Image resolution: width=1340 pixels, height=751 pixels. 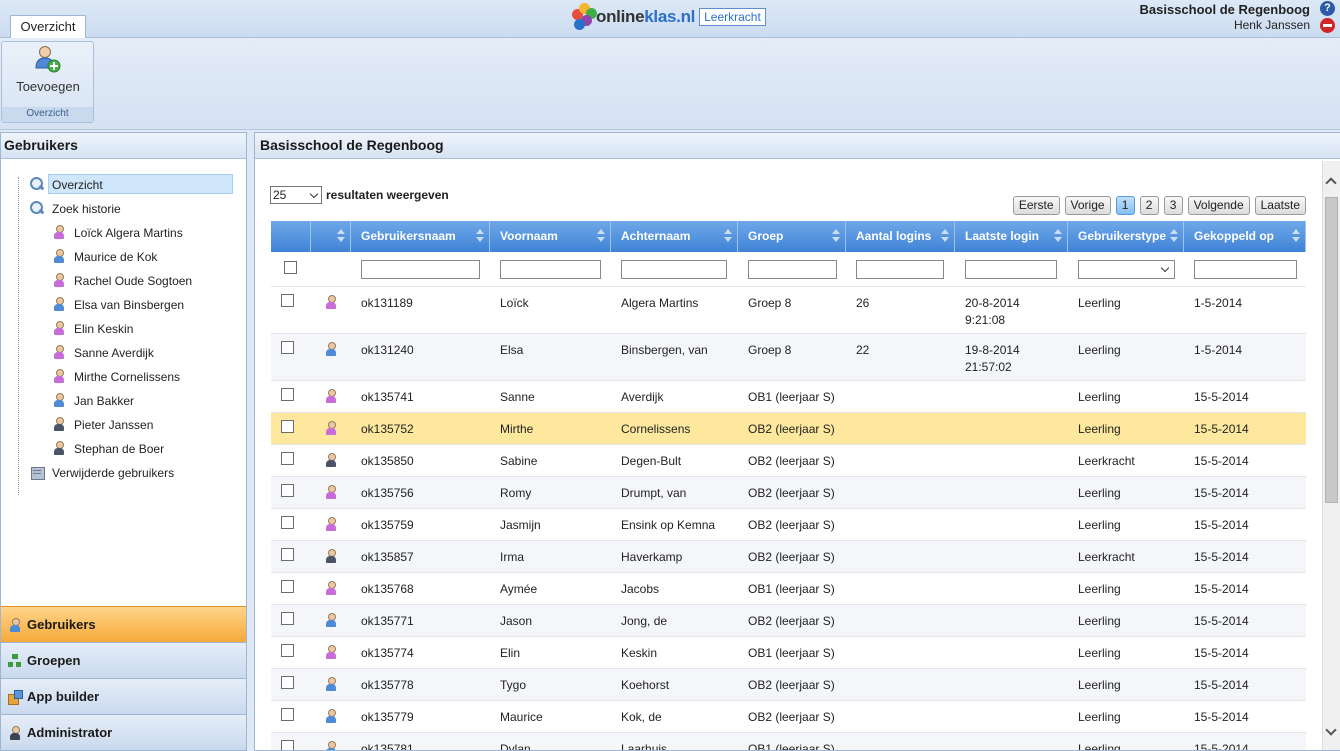 What do you see at coordinates (792, 269) in the screenshot?
I see `filter-groep-input` at bounding box center [792, 269].